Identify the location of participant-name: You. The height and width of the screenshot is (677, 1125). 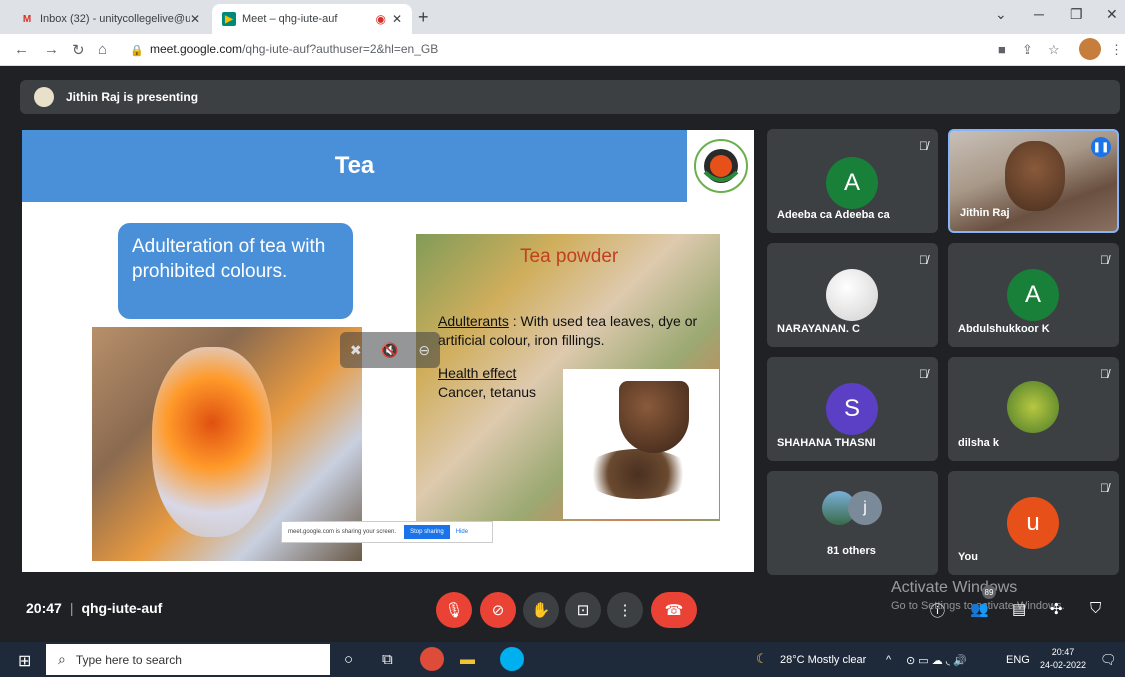
(968, 557).